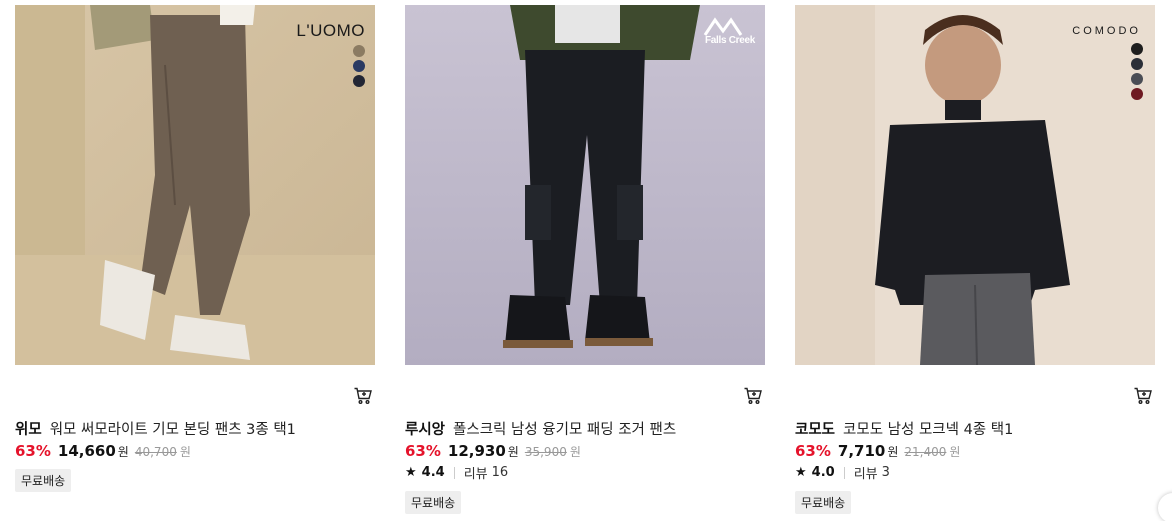 This screenshot has height=521, width=1172. I want to click on original-price: 35,900, so click(545, 452).